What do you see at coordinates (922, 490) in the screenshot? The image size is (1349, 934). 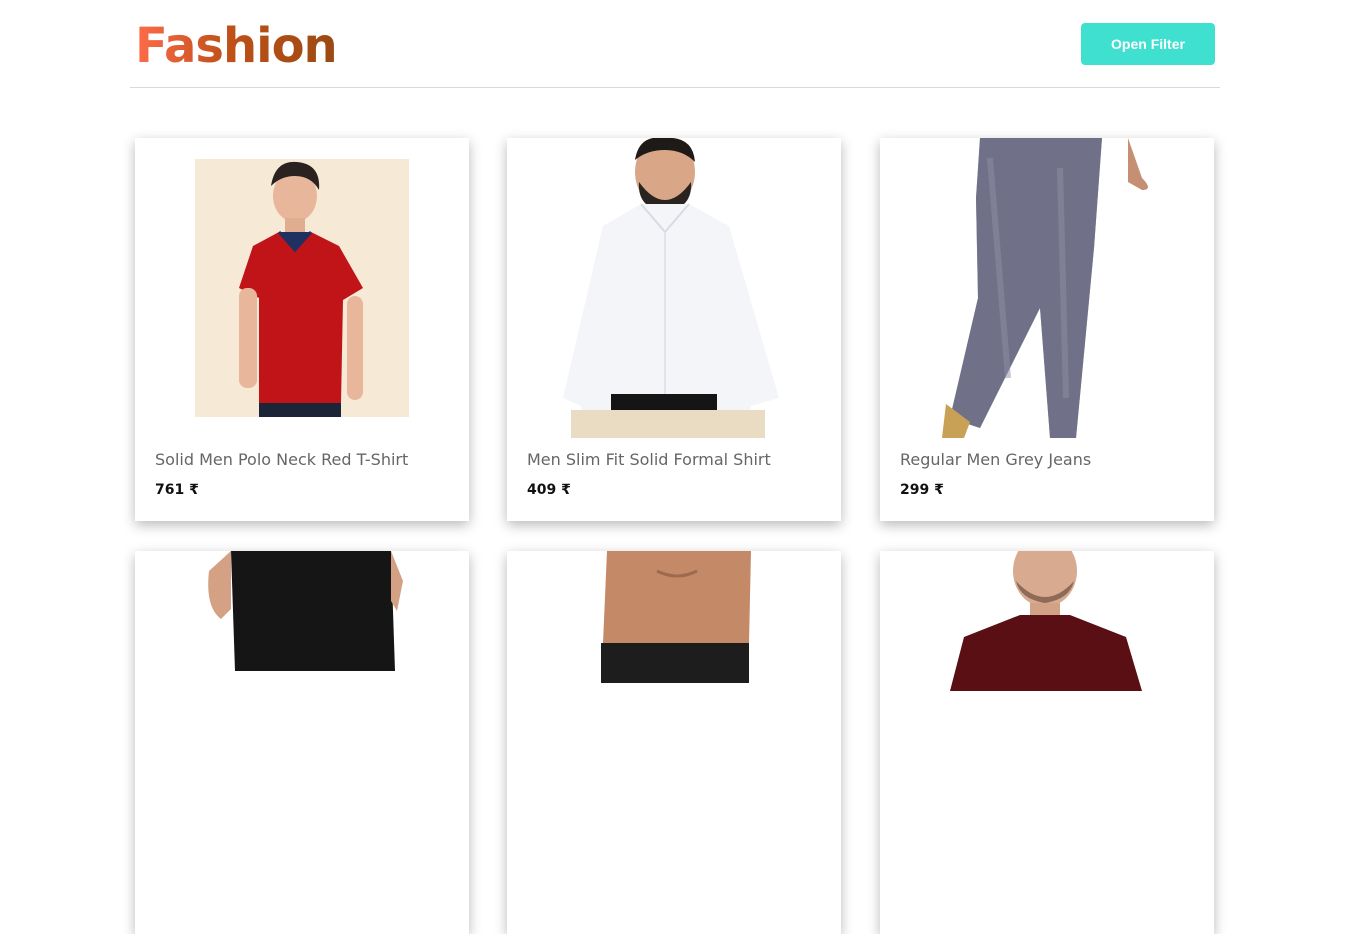 I see `product-price: 299 ₹` at bounding box center [922, 490].